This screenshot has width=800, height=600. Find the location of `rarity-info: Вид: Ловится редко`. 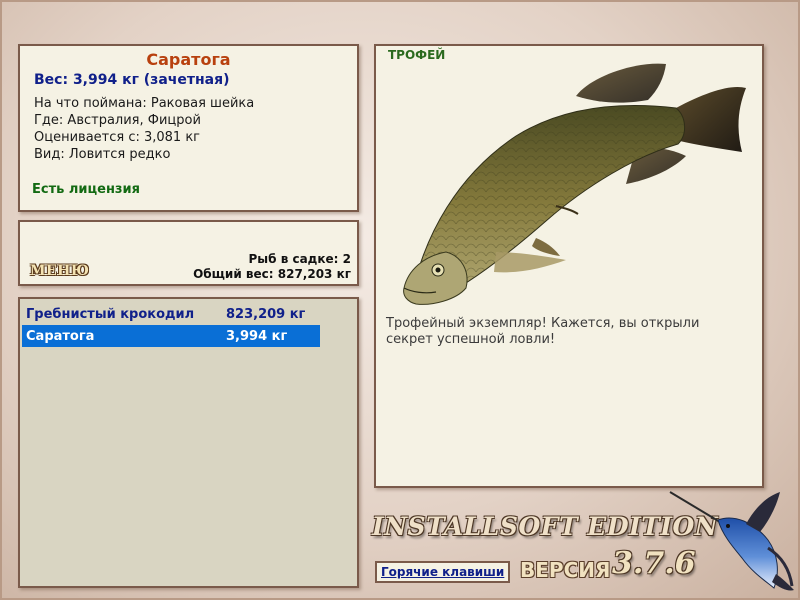

rarity-info: Вид: Ловится редко is located at coordinates (102, 154).